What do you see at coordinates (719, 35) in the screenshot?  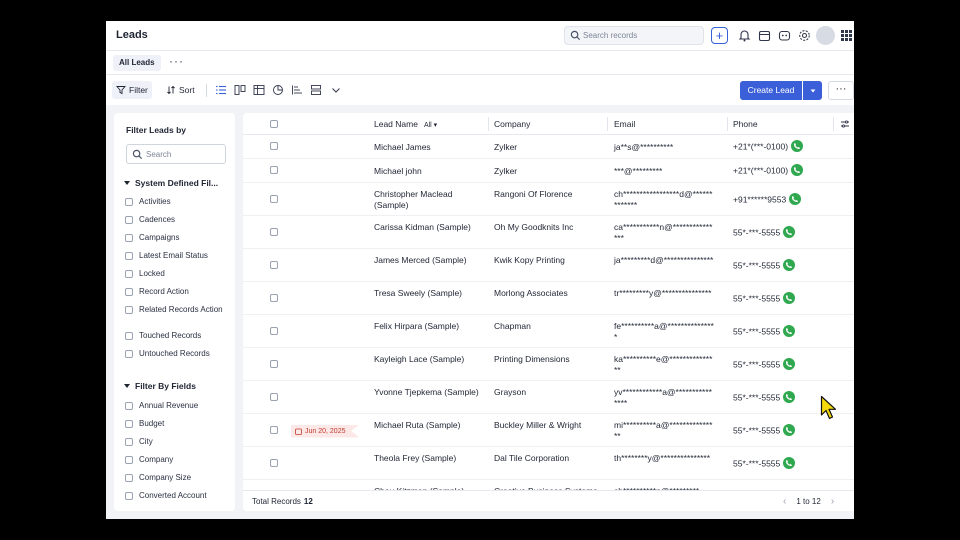 I see `plus-icon: +` at bounding box center [719, 35].